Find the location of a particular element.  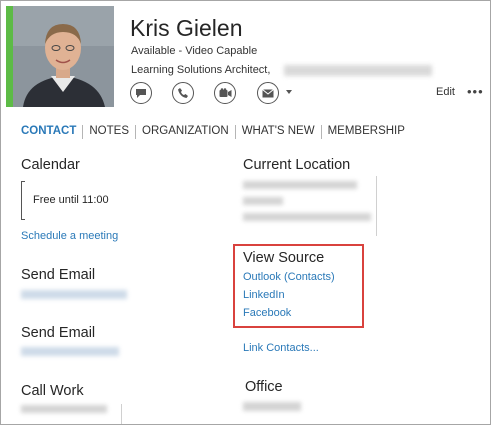

tab-notes: NOTES is located at coordinates (109, 132).